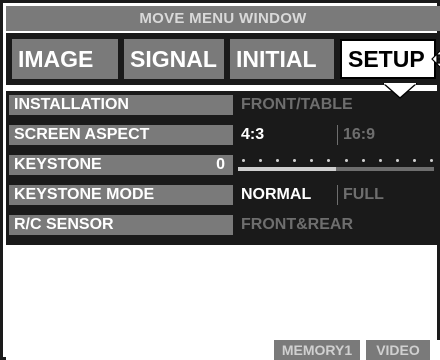 The height and width of the screenshot is (360, 440). What do you see at coordinates (58, 164) in the screenshot?
I see `keystone-label-text: KEYSTONE` at bounding box center [58, 164].